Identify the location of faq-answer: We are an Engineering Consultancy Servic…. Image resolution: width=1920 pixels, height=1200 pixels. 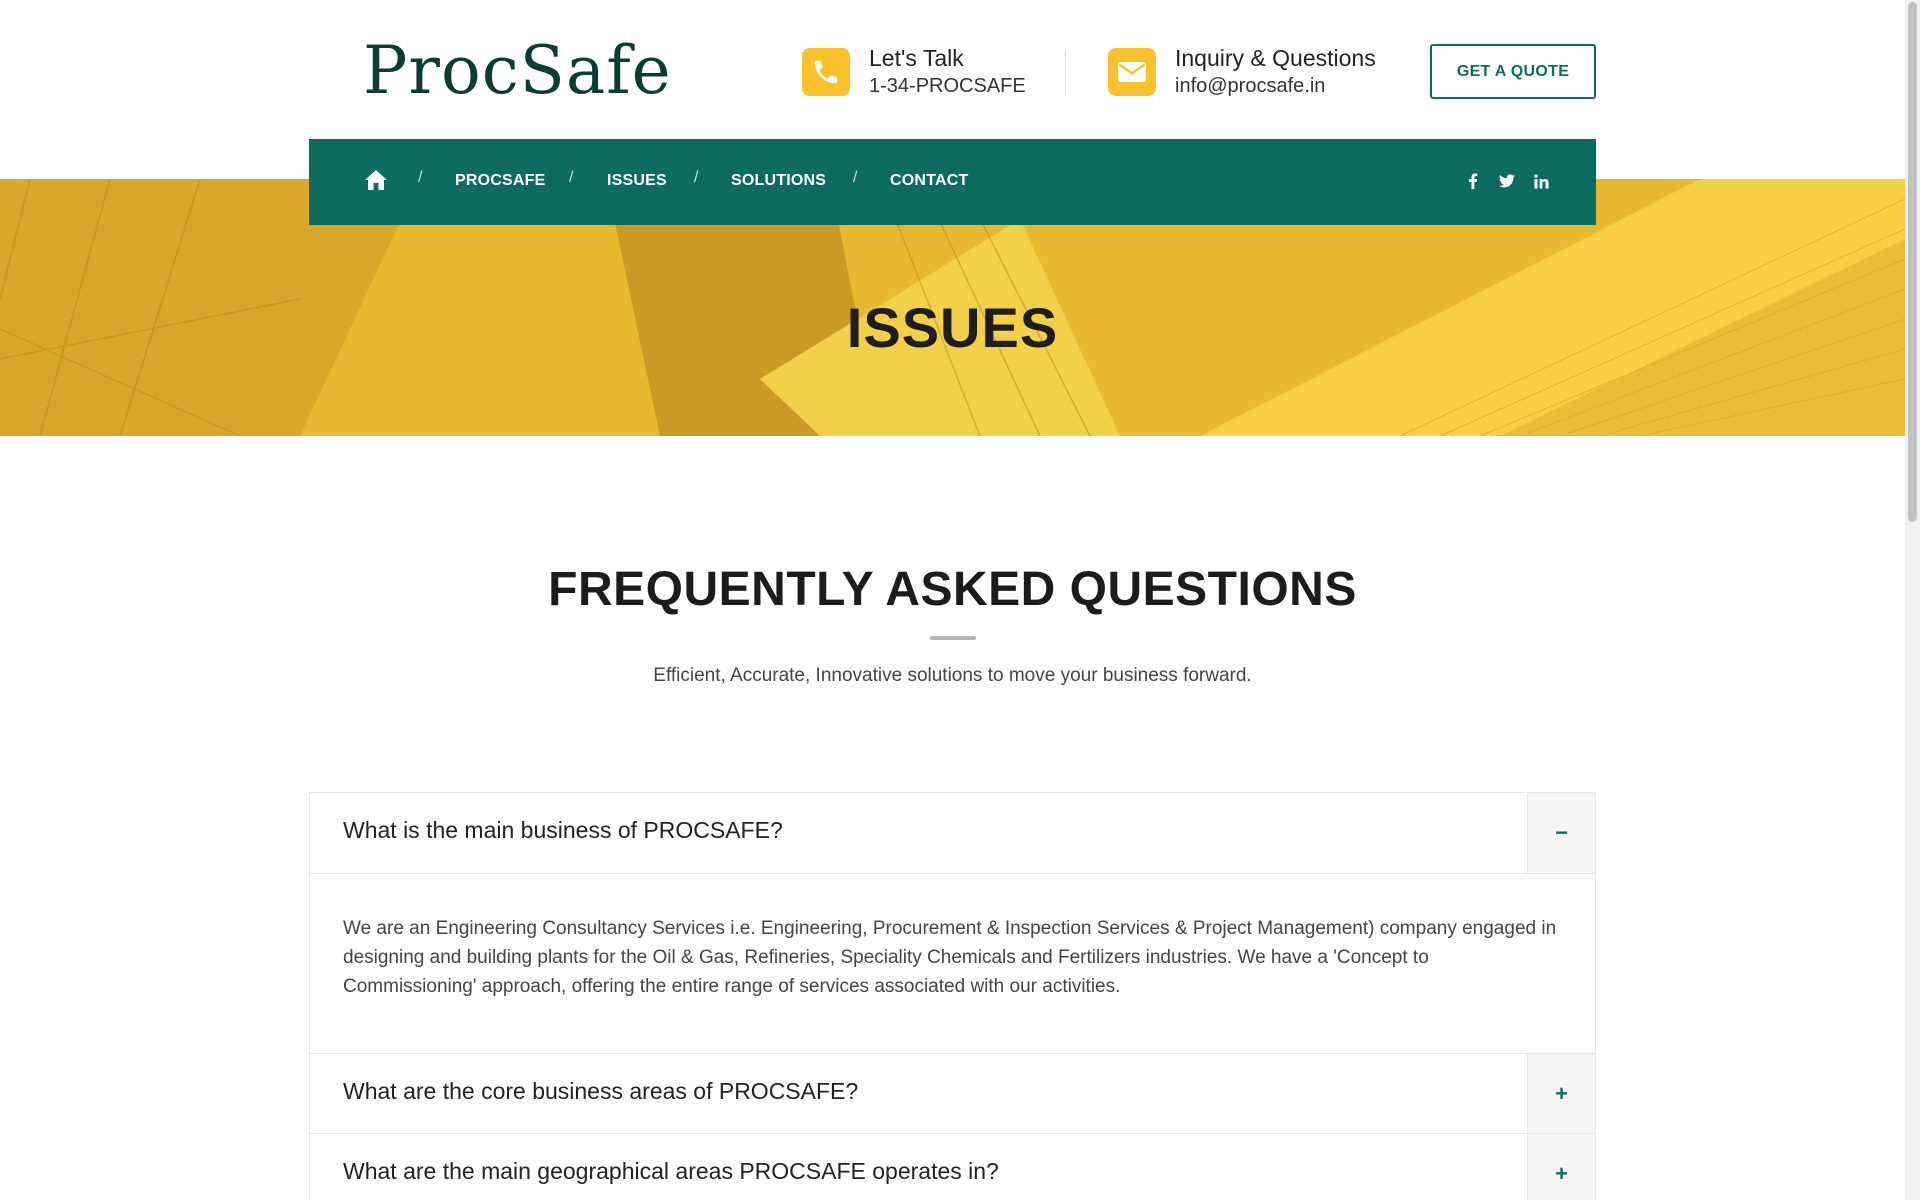
(952, 965).